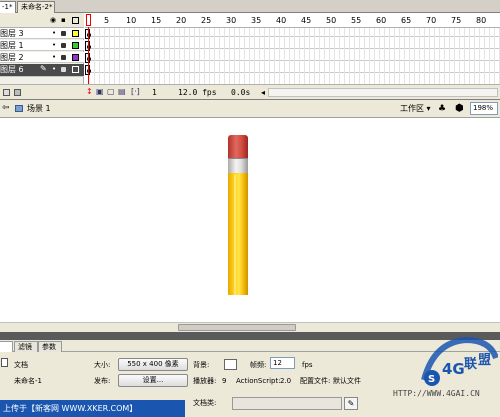 This screenshot has height=417, width=500. What do you see at coordinates (412, 108) in the screenshot?
I see `workspace-label: 工作区` at bounding box center [412, 108].